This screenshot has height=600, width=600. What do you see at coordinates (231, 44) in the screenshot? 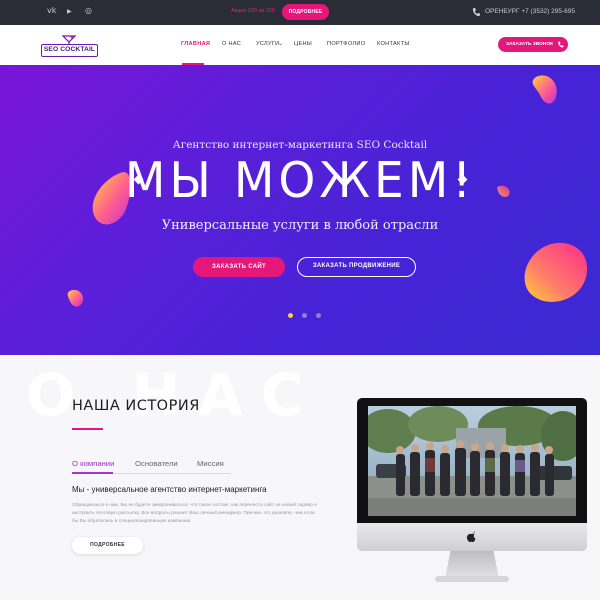
I see `nav-item-about: О НАС` at bounding box center [231, 44].